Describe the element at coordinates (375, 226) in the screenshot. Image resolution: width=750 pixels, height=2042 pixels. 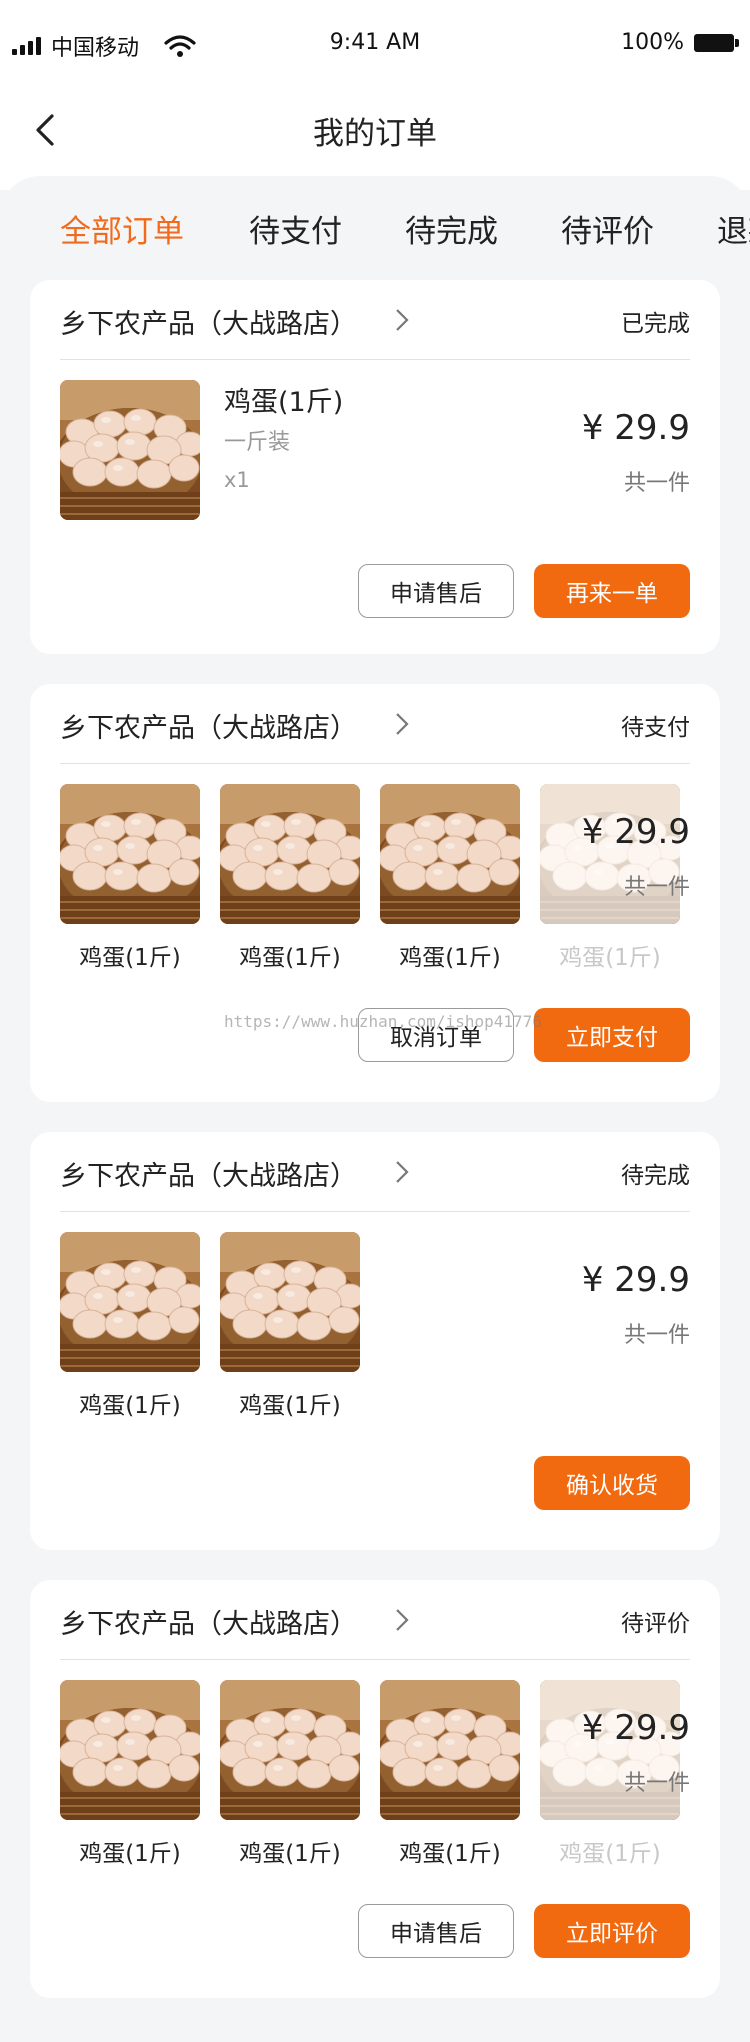
I see `tab-bar: 全部订单 待支付 待完成 待评价 退款` at that location.